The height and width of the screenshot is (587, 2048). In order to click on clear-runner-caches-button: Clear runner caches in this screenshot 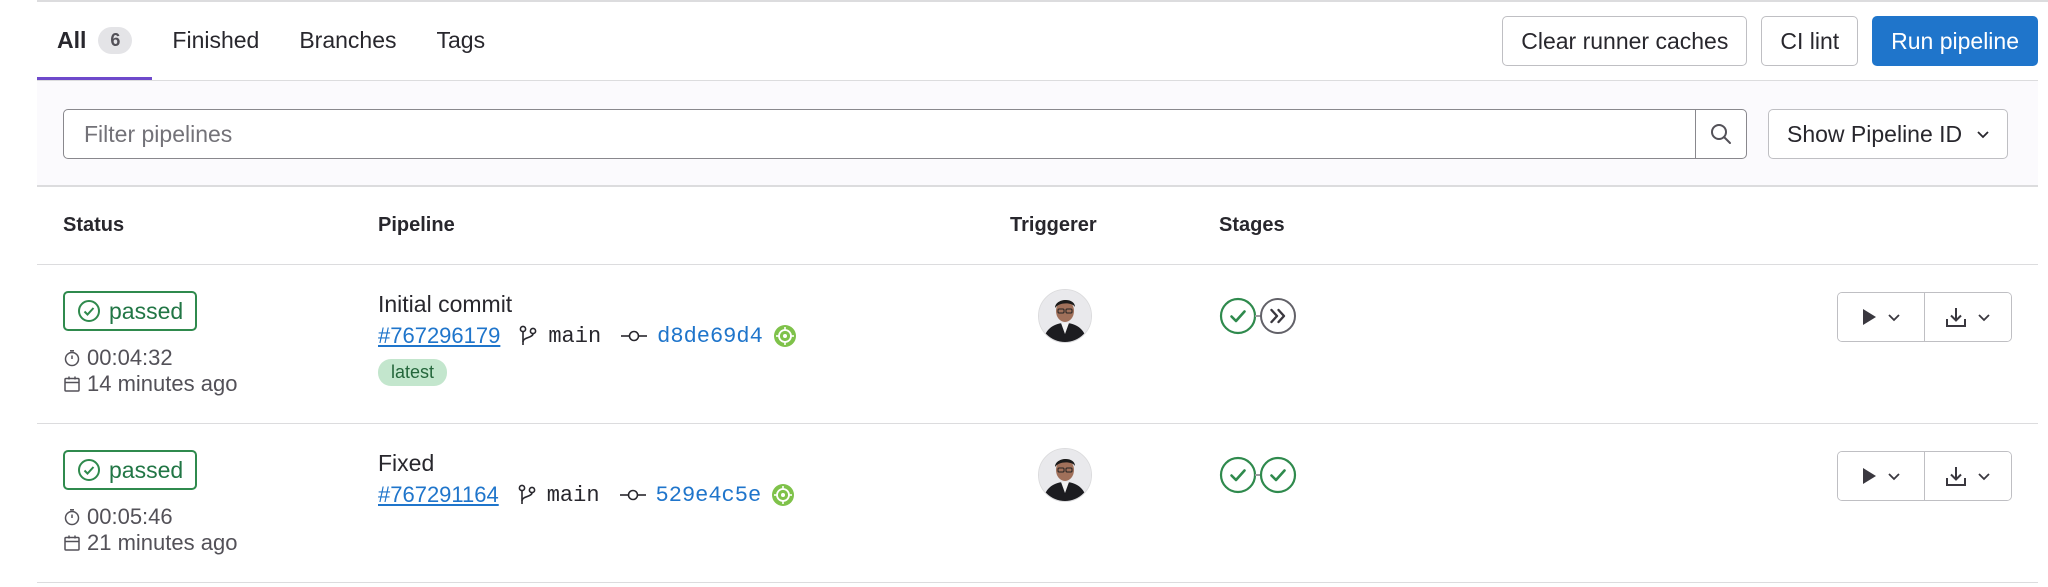, I will do `click(1625, 41)`.